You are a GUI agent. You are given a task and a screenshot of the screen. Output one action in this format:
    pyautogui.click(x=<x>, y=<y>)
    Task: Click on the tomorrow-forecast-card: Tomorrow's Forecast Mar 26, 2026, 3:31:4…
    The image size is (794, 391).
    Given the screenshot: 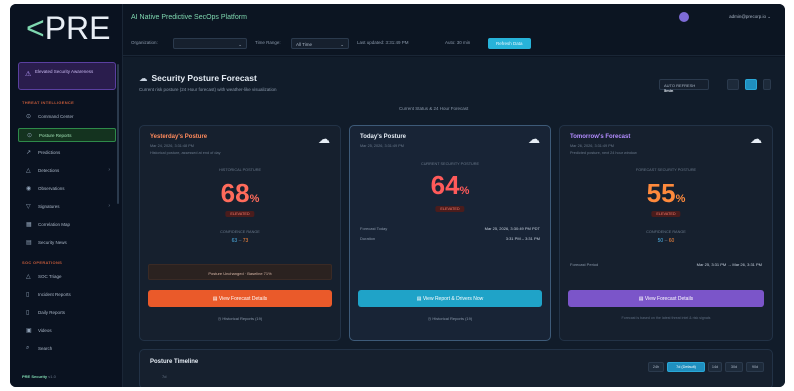 What is the action you would take?
    pyautogui.click(x=666, y=233)
    